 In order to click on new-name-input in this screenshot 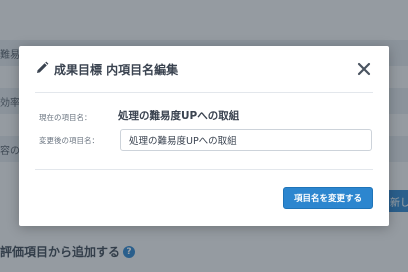, I will do `click(246, 140)`.